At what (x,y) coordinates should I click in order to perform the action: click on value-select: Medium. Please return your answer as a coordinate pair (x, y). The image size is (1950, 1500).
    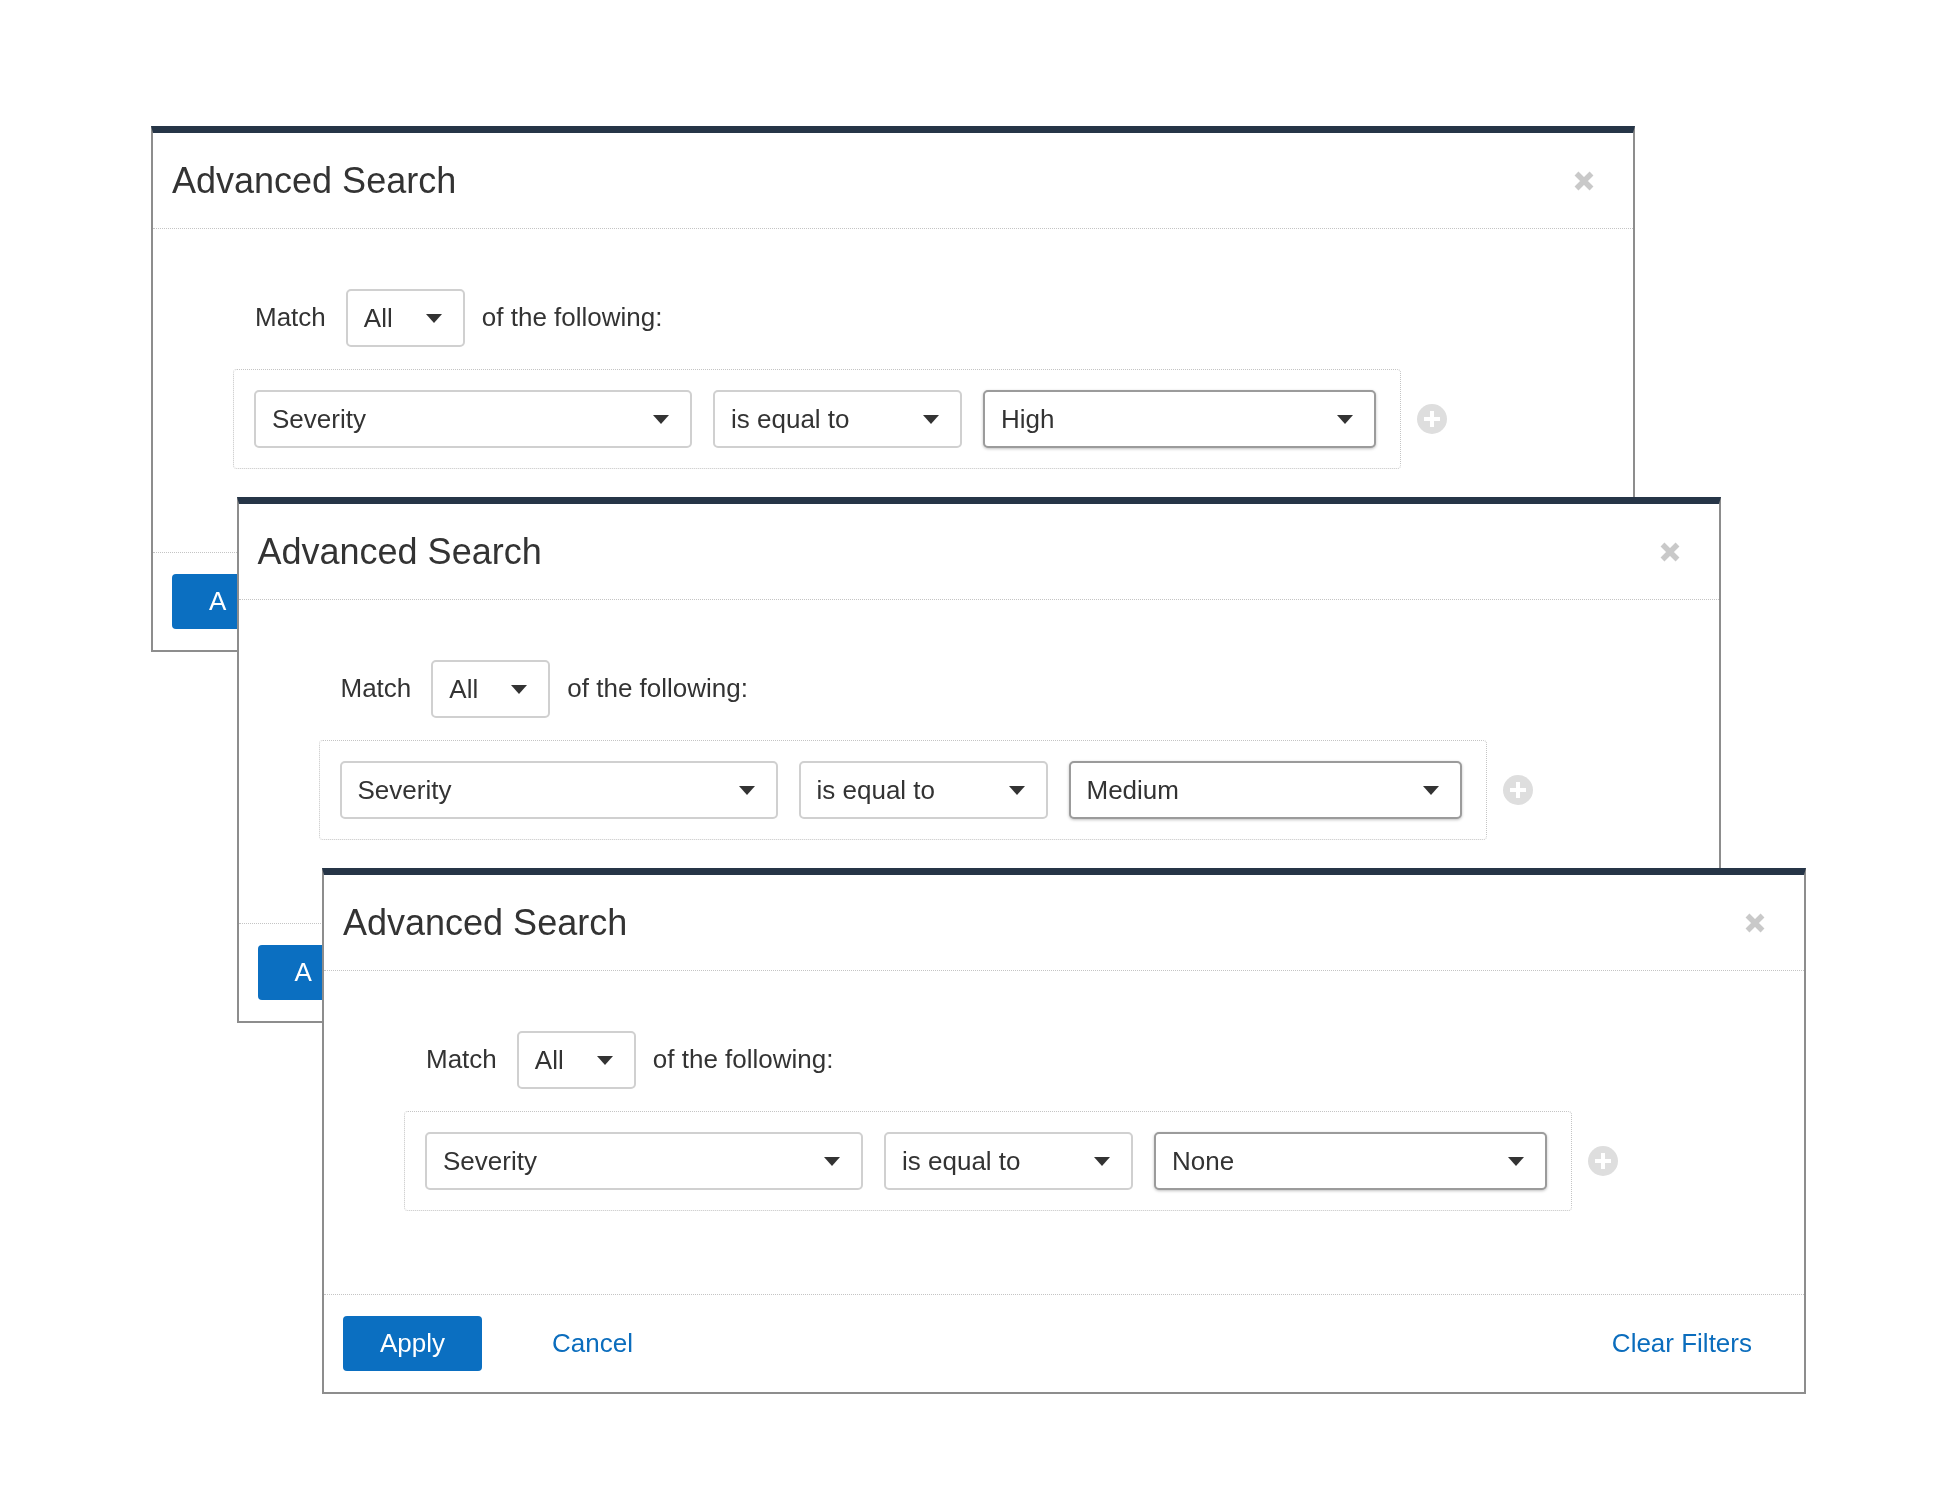
    Looking at the image, I should click on (1265, 790).